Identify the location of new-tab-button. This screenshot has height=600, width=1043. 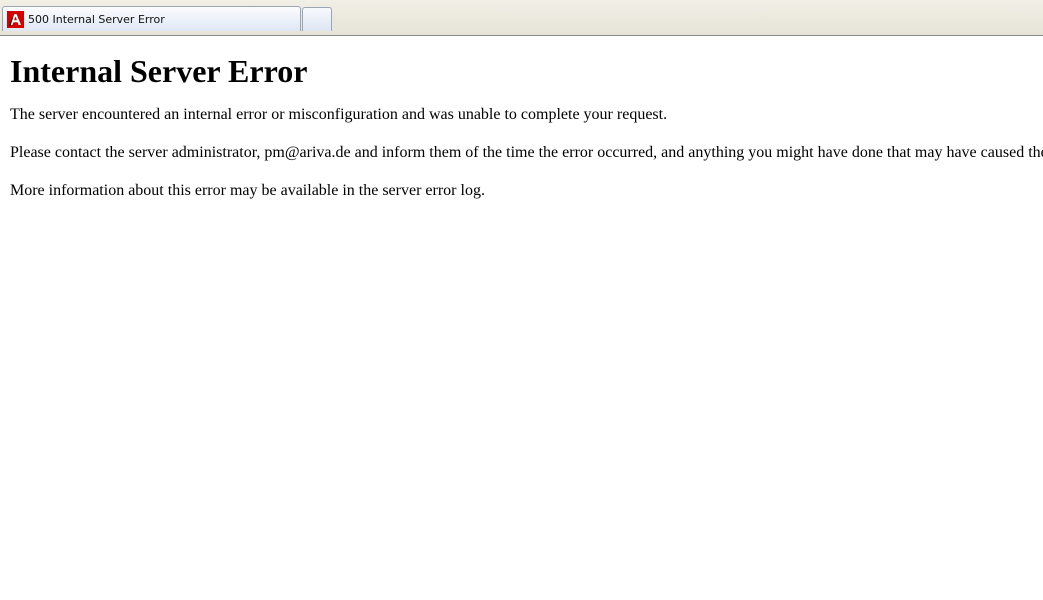
(317, 19).